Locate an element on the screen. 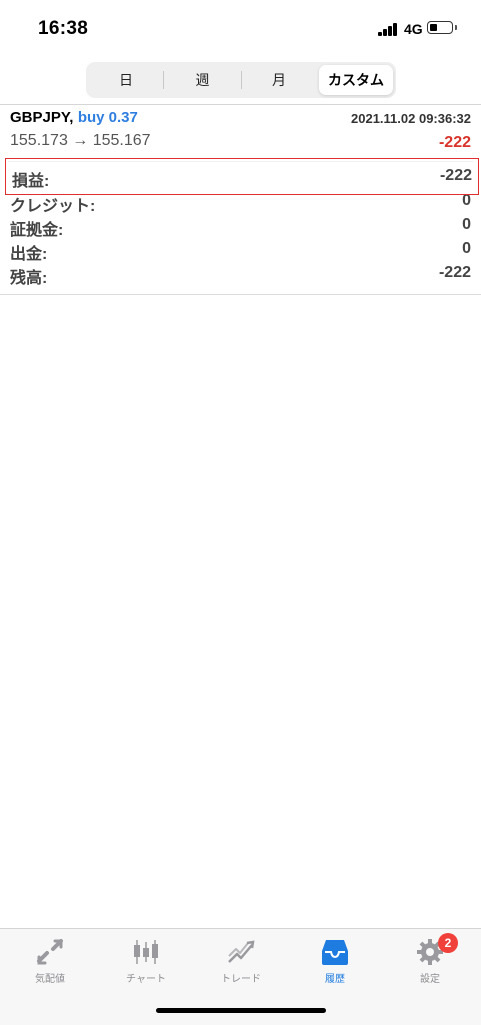 The image size is (481, 1025). tab-trade: トレード is located at coordinates (241, 965).